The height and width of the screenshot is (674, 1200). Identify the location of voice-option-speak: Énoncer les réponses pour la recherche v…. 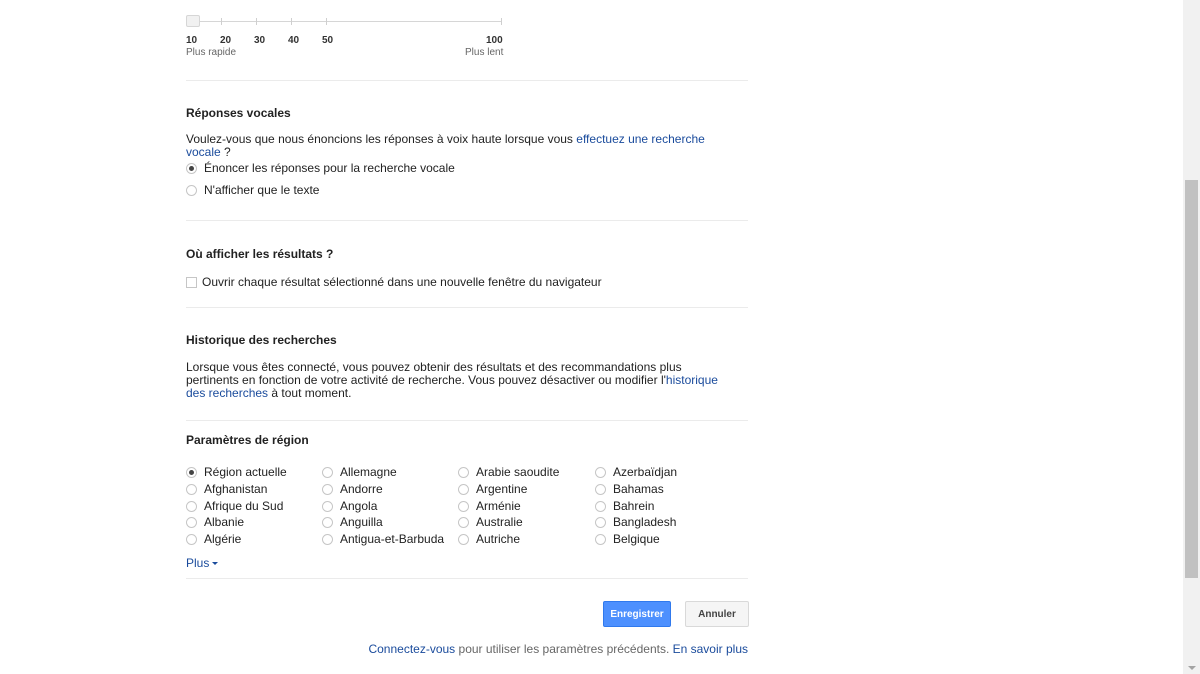
(320, 168).